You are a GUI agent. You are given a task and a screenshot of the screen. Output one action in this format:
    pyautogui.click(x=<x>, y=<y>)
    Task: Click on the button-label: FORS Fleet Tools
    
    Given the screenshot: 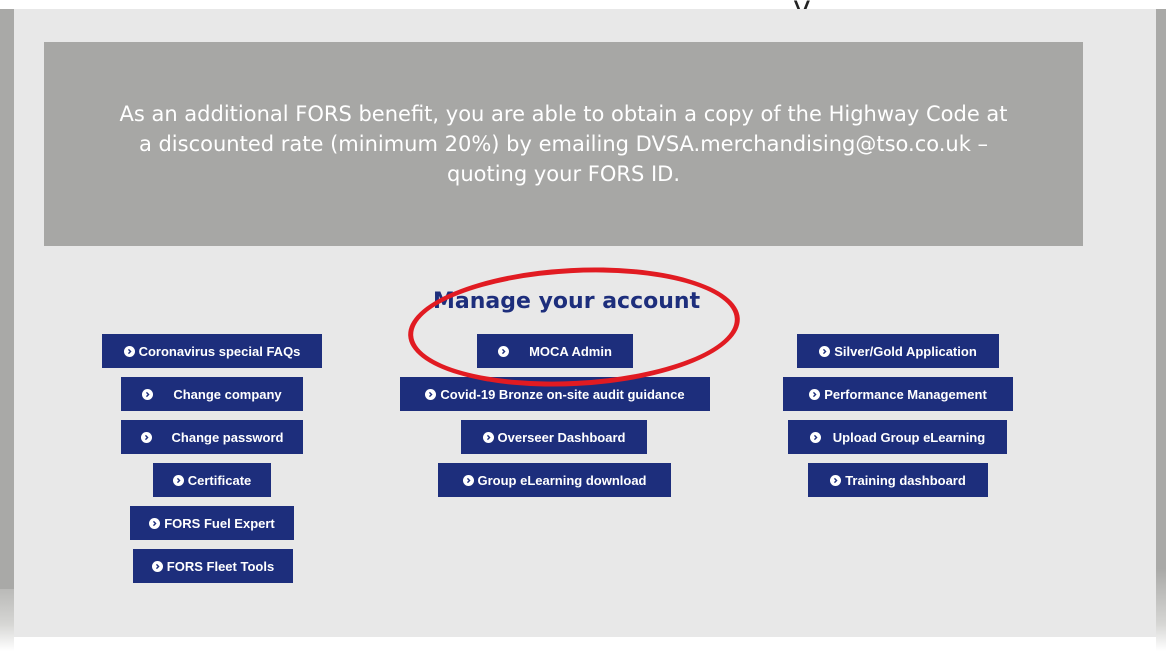 What is the action you would take?
    pyautogui.click(x=220, y=566)
    